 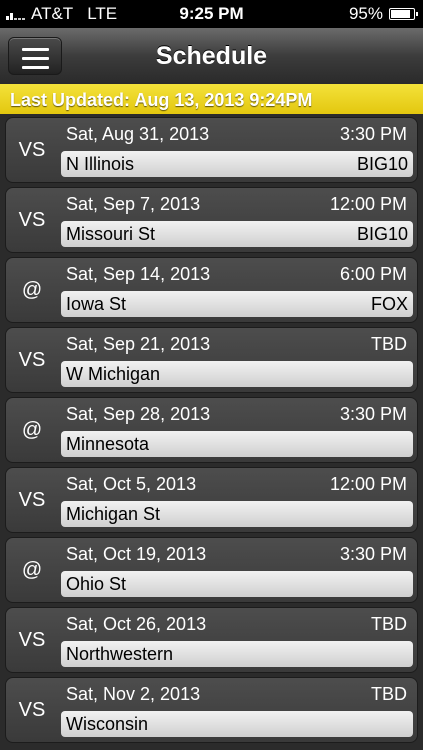 I want to click on opponent-bar: W Michigan, so click(x=237, y=374).